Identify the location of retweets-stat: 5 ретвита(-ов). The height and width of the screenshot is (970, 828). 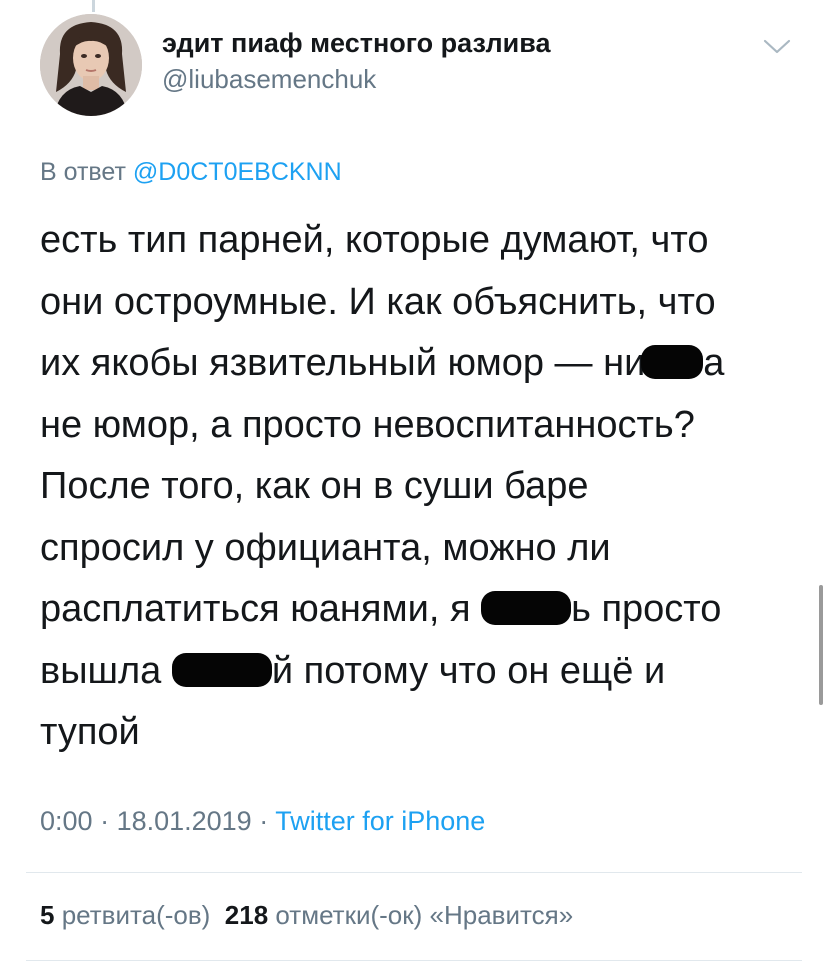
(125, 915).